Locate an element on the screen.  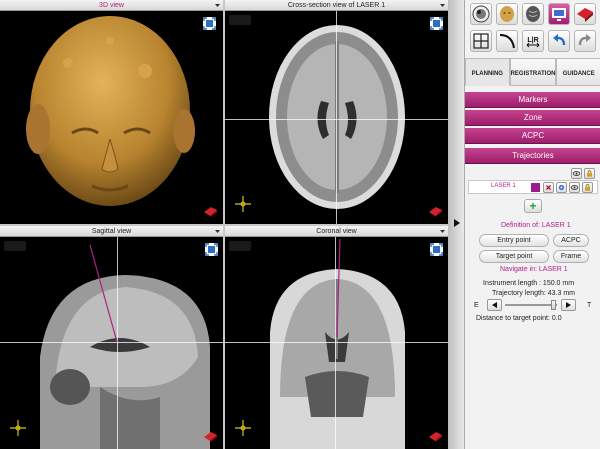
arrow-left-icon is located at coordinates (494, 305).